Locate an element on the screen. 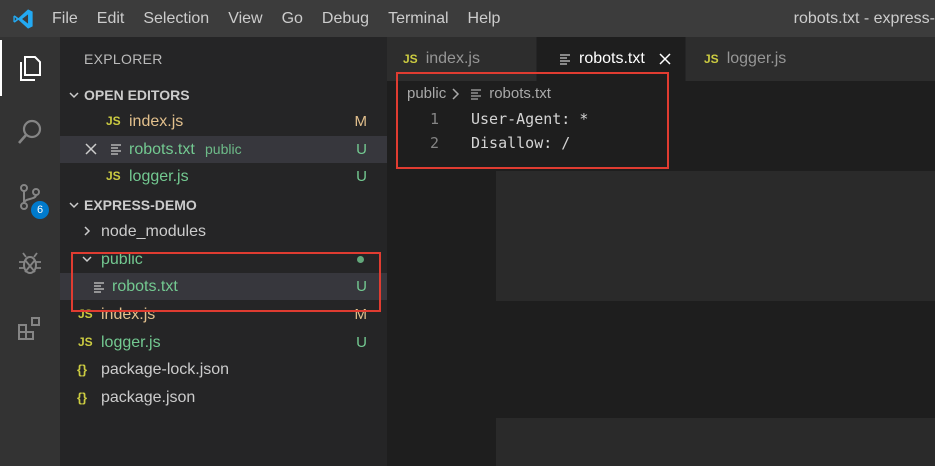 The height and width of the screenshot is (466, 935). breadcrumb: public robots.txt is located at coordinates (479, 93).